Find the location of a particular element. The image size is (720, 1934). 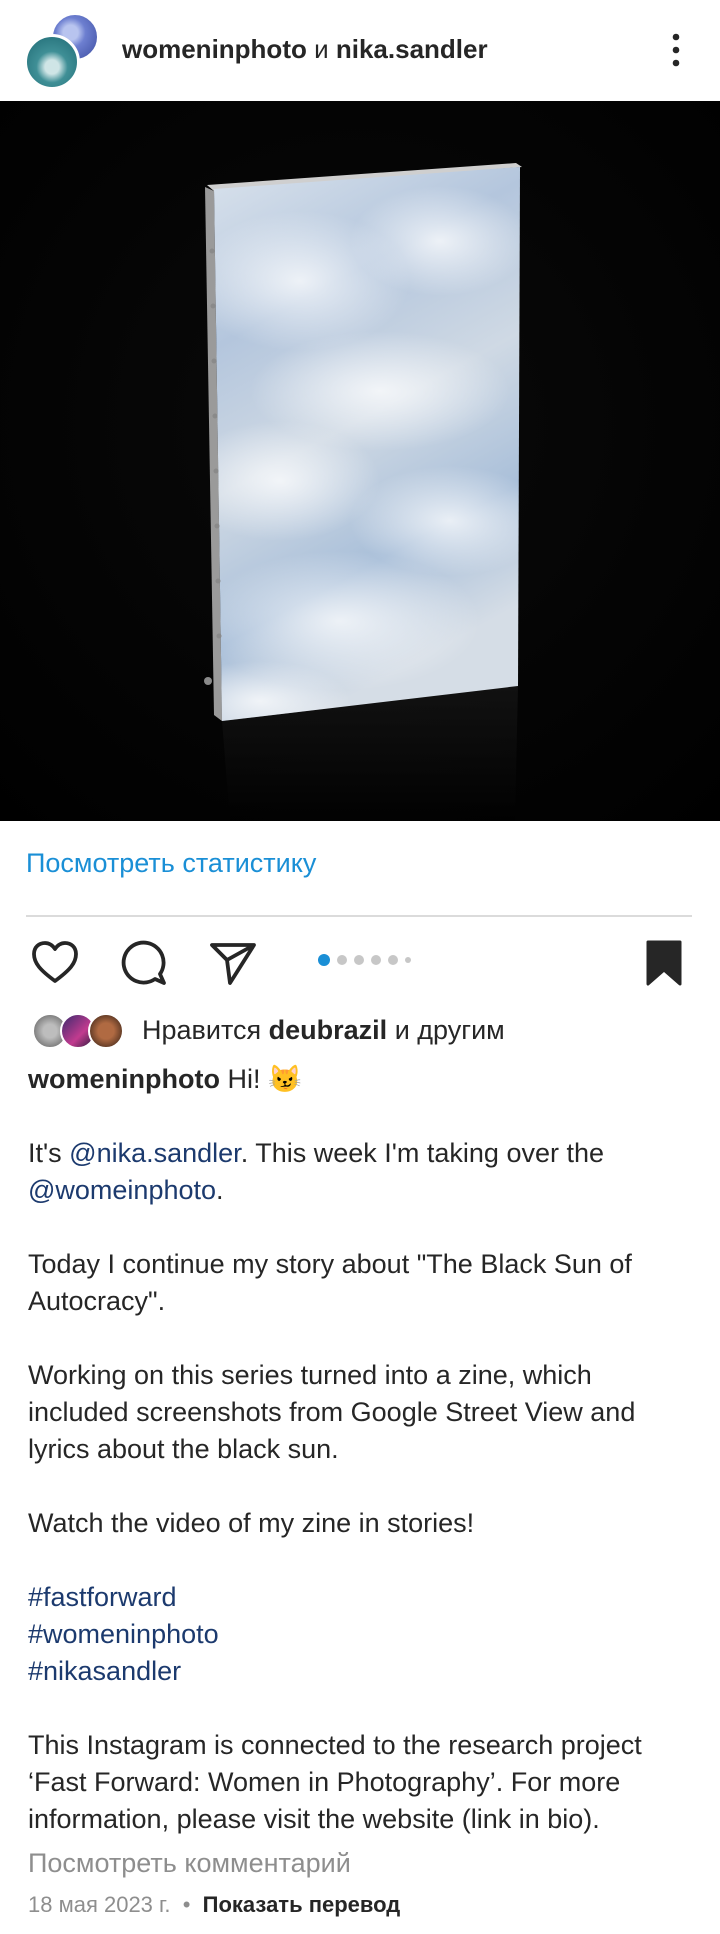

caption-author: womeninphoto is located at coordinates (124, 1079).